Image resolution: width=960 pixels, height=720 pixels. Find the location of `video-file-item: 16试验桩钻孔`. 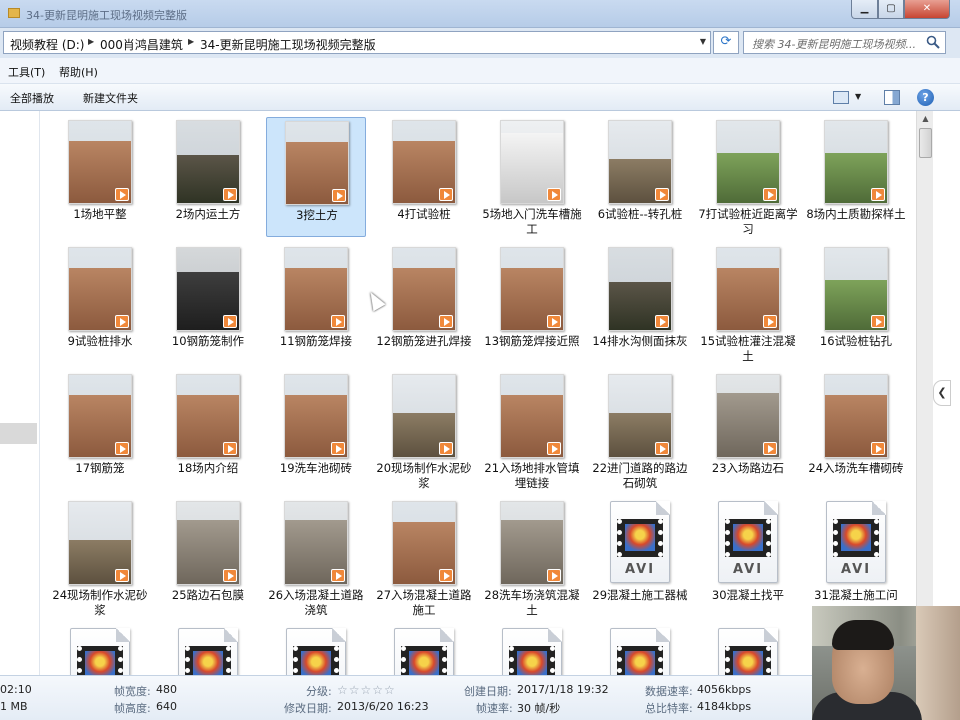

video-file-item: 16试验桩钻孔 is located at coordinates (856, 304).